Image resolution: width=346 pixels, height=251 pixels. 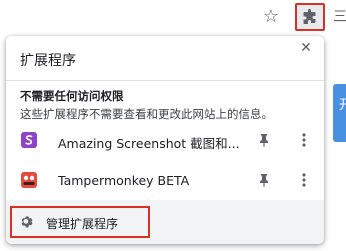 I want to click on close-icon: ✕, so click(x=306, y=48).